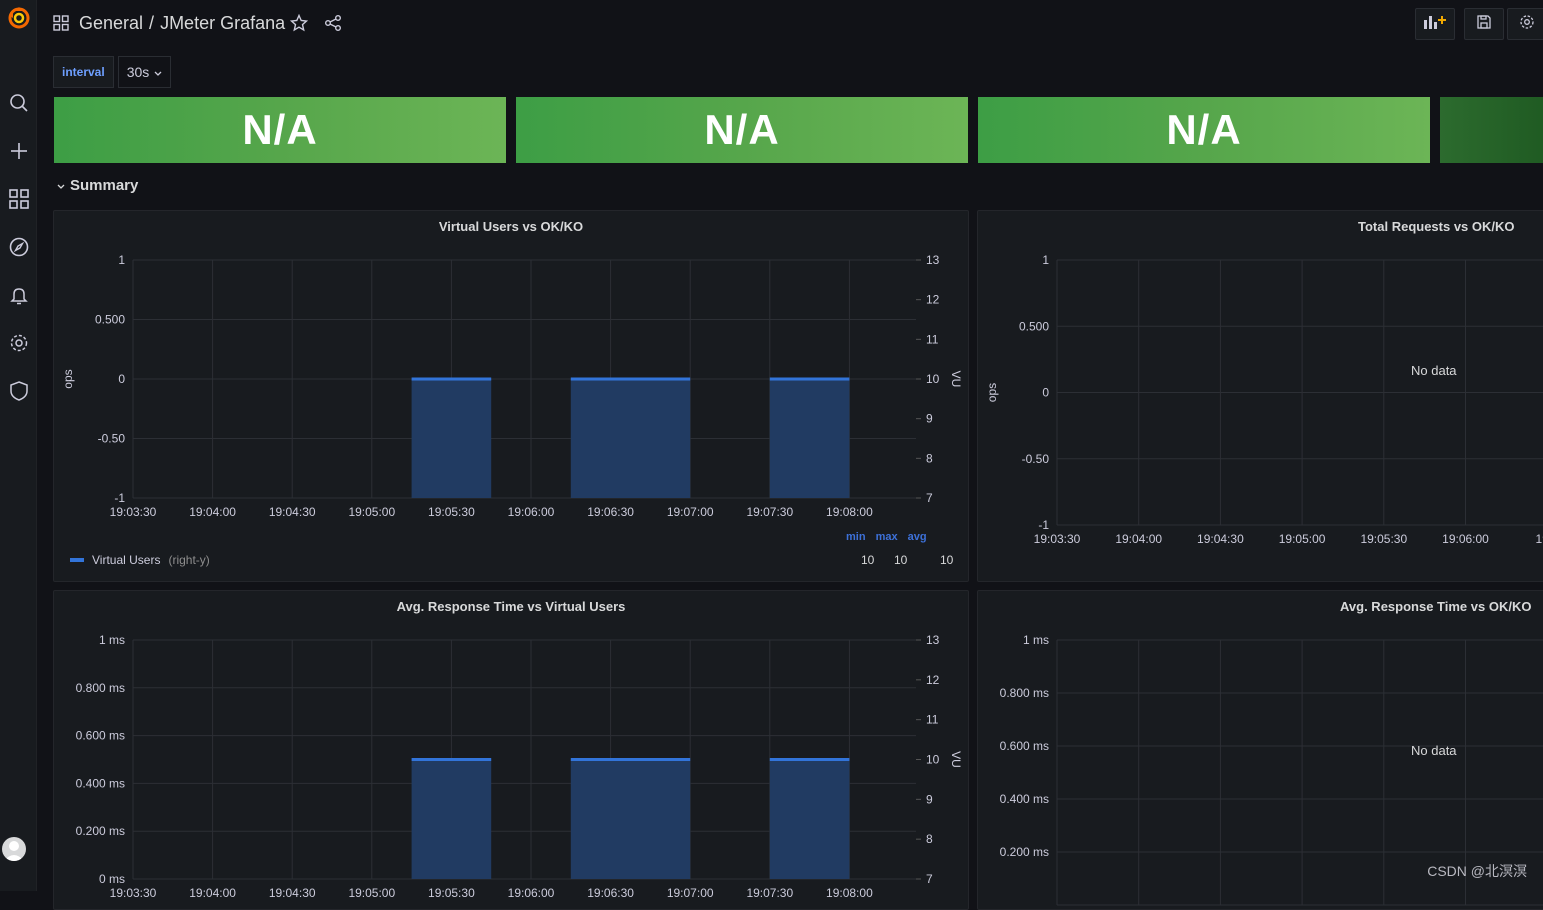  What do you see at coordinates (1477, 871) in the screenshot?
I see `watermark: CSDN @北溟溟` at bounding box center [1477, 871].